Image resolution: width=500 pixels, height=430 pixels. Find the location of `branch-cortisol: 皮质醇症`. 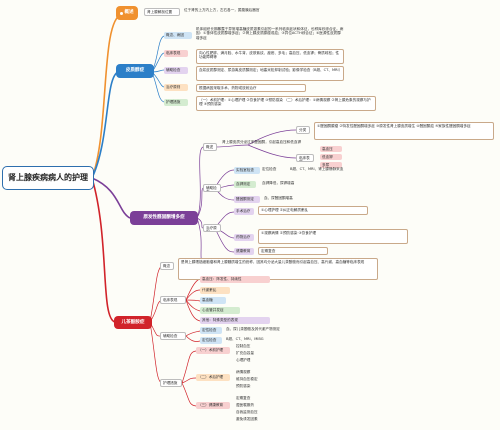

branch-cortisol: 皮质醇症 is located at coordinates (135, 71).